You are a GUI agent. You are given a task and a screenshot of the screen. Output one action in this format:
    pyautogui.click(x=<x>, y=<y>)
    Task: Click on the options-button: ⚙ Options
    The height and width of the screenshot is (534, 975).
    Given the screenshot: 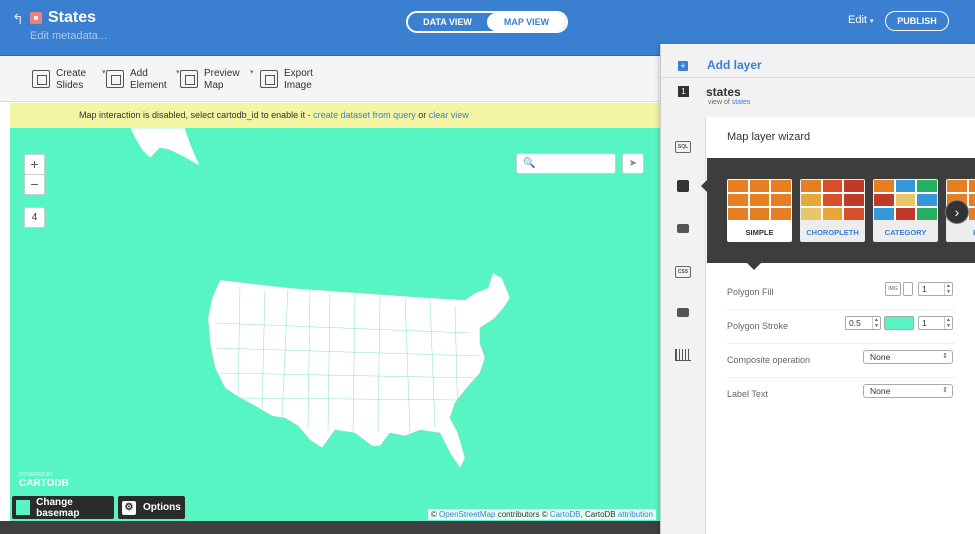 What is the action you would take?
    pyautogui.click(x=151, y=507)
    